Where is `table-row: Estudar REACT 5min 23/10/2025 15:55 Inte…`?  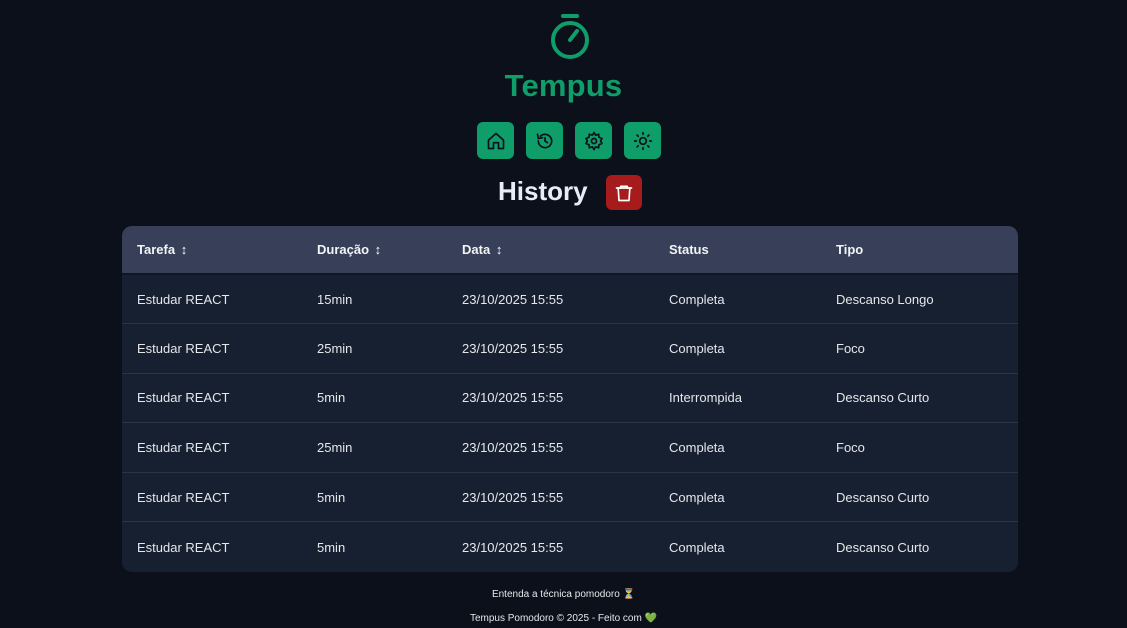
table-row: Estudar REACT 5min 23/10/2025 15:55 Inte… is located at coordinates (570, 398).